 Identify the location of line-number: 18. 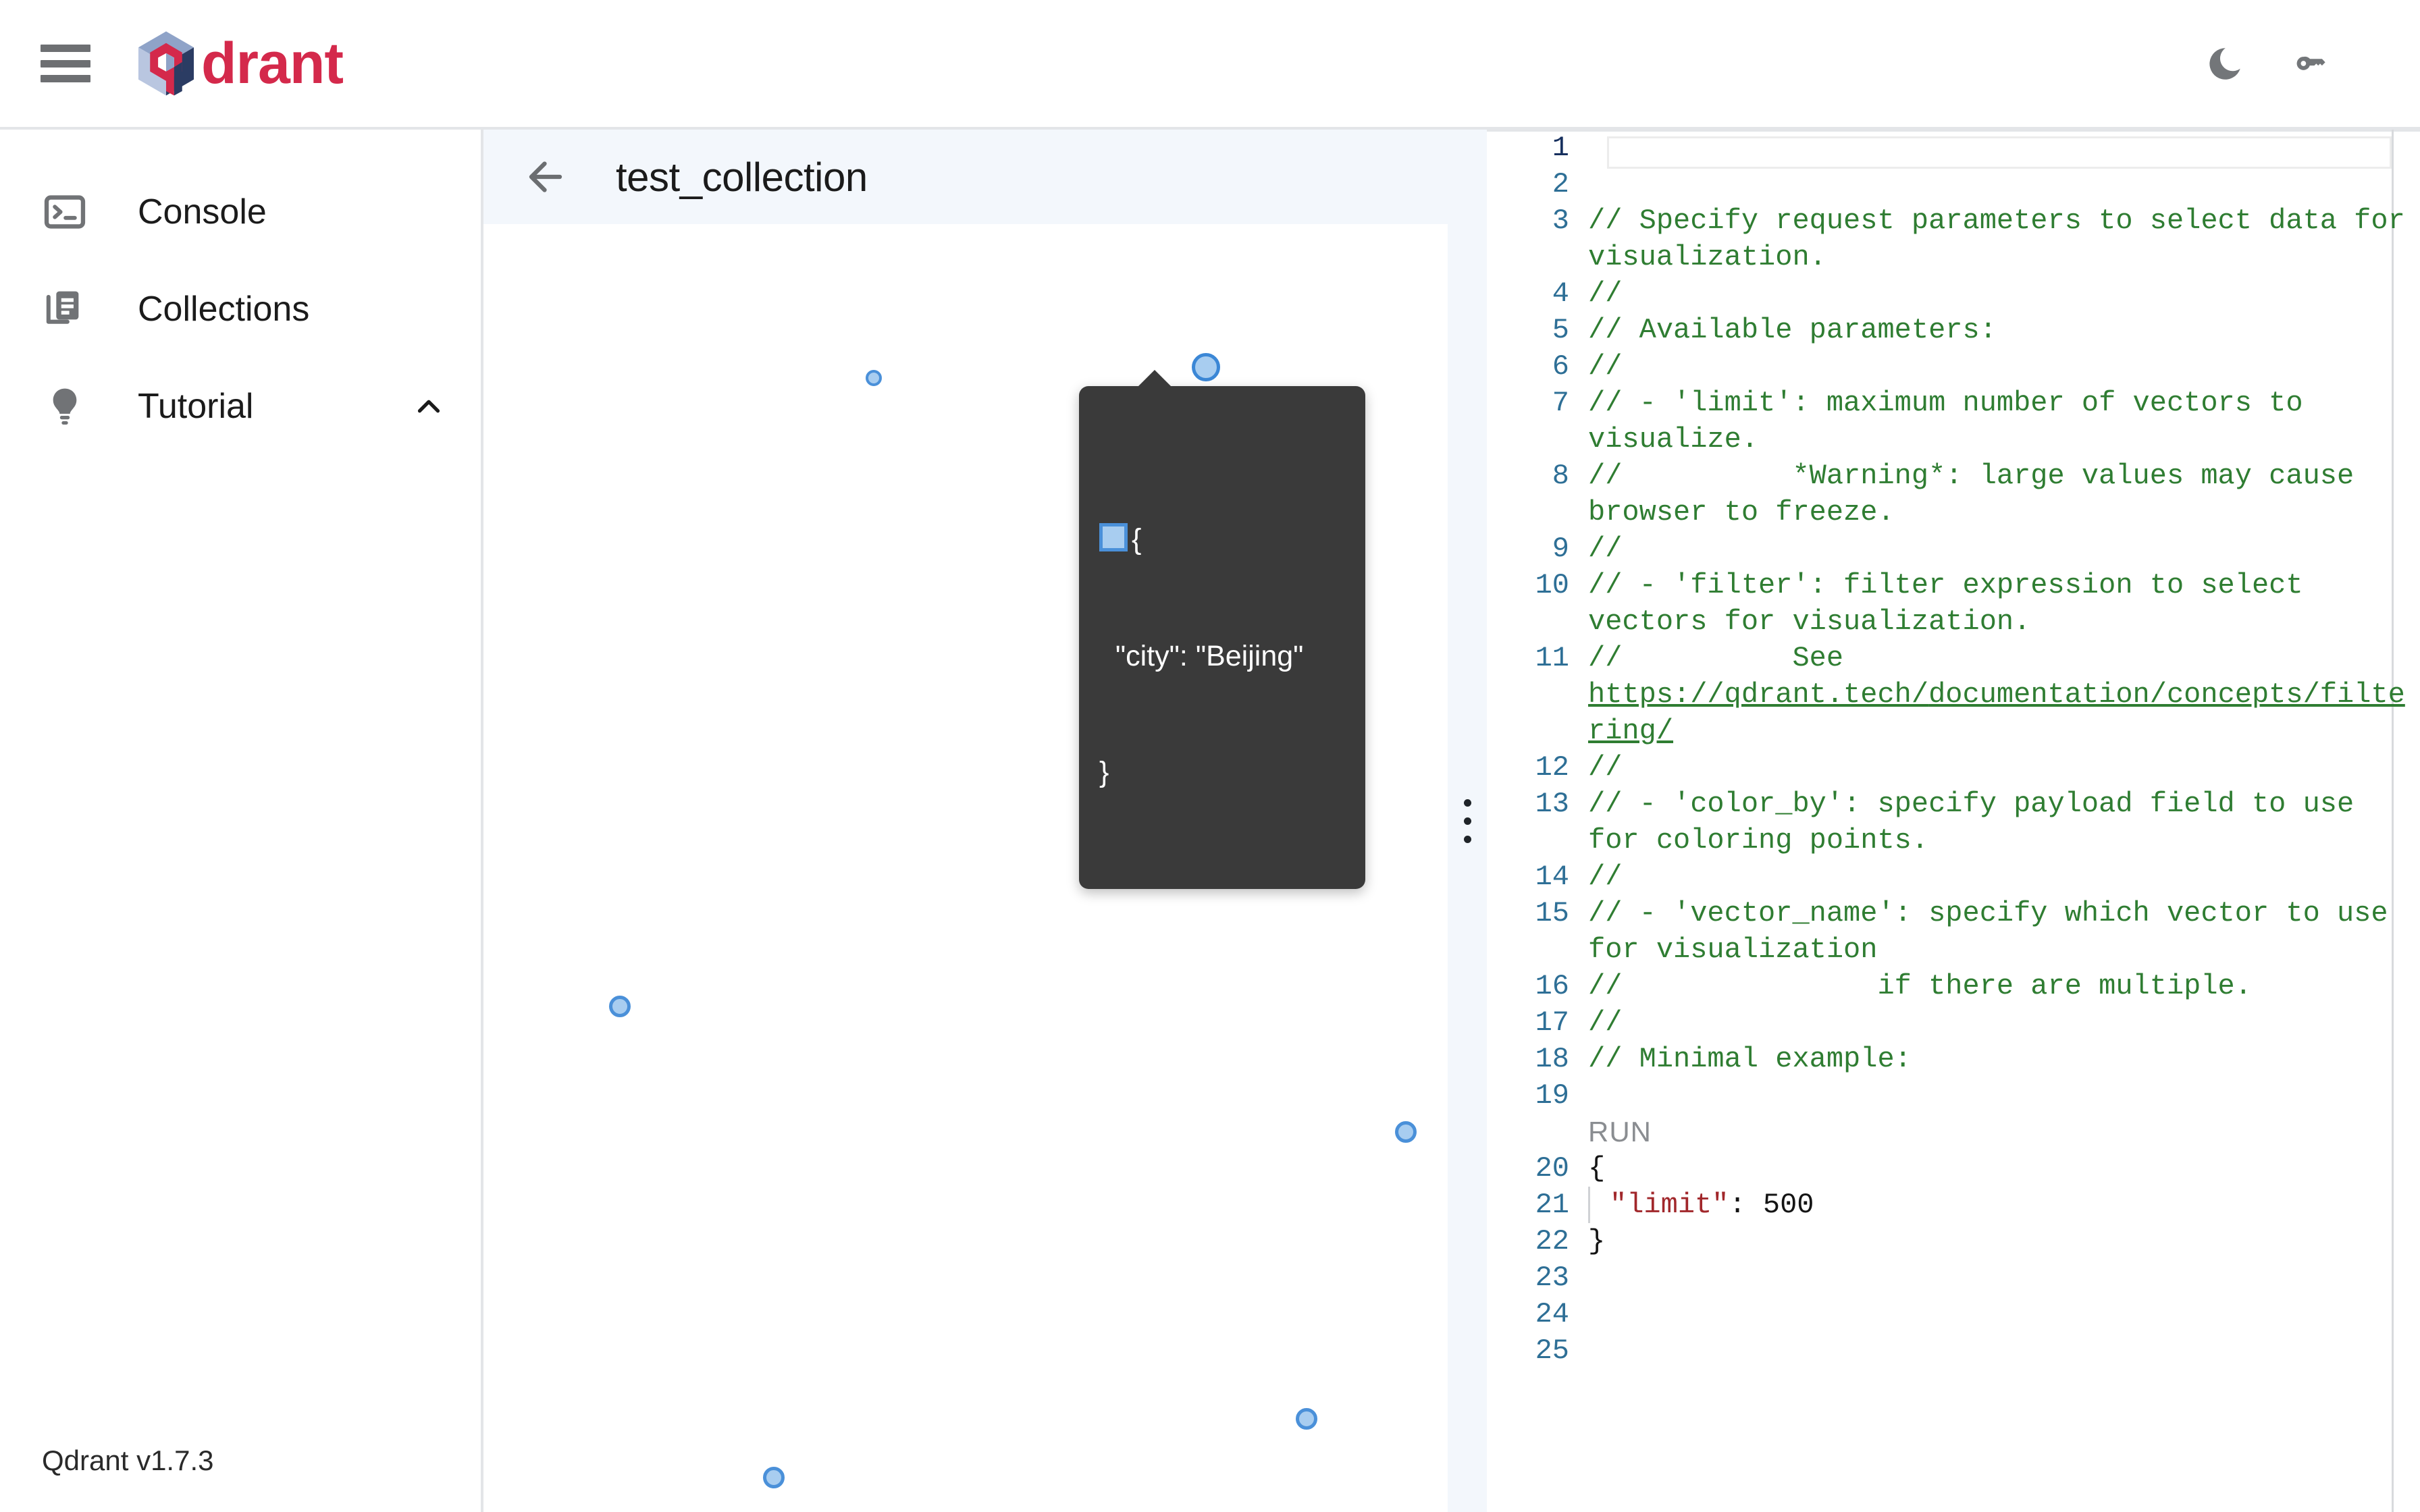
(1552, 1059).